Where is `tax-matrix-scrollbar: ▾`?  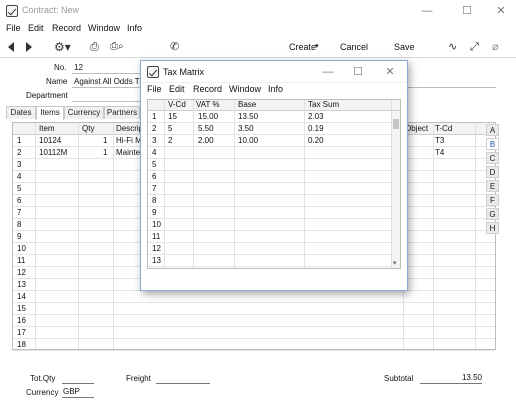
tax-matrix-scrollbar: ▾ is located at coordinates (395, 189).